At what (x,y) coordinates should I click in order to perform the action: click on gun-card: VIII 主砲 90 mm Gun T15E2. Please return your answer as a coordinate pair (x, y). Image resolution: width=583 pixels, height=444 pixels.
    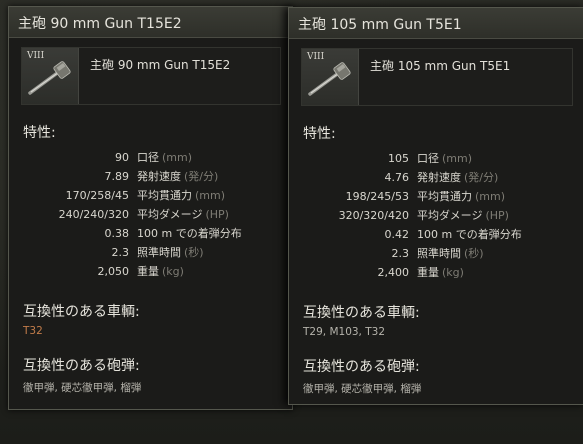
    Looking at the image, I should click on (151, 76).